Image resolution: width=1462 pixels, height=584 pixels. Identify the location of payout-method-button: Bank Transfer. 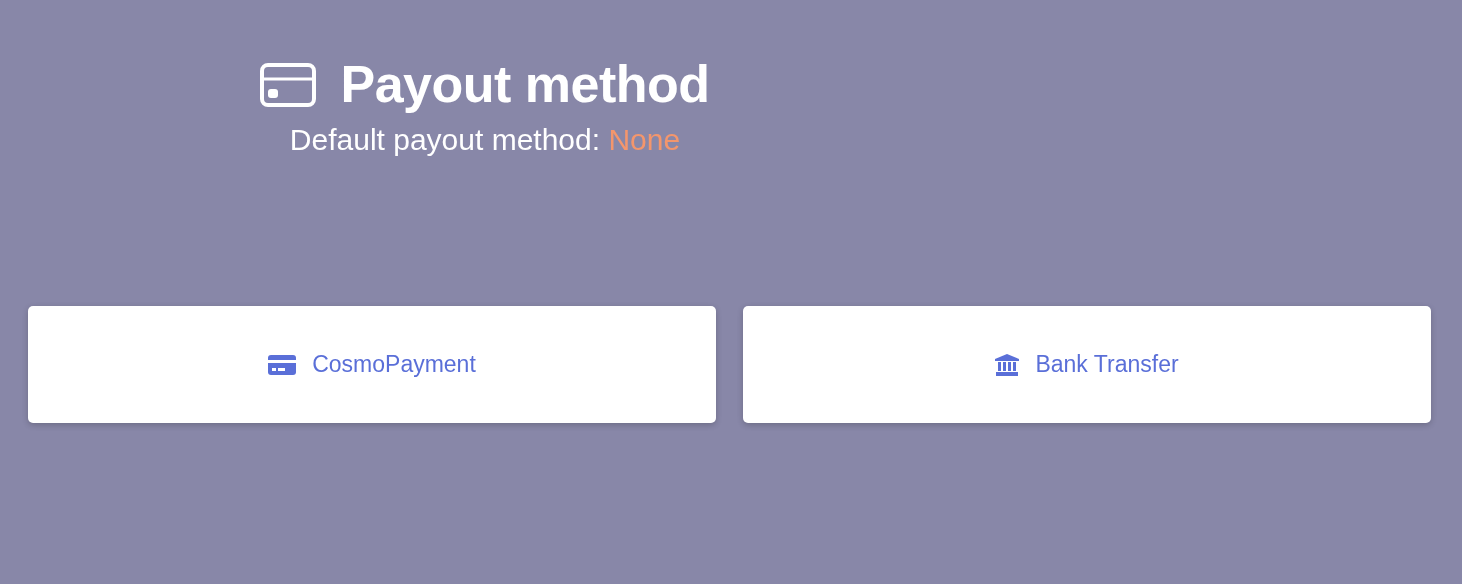
(1087, 364).